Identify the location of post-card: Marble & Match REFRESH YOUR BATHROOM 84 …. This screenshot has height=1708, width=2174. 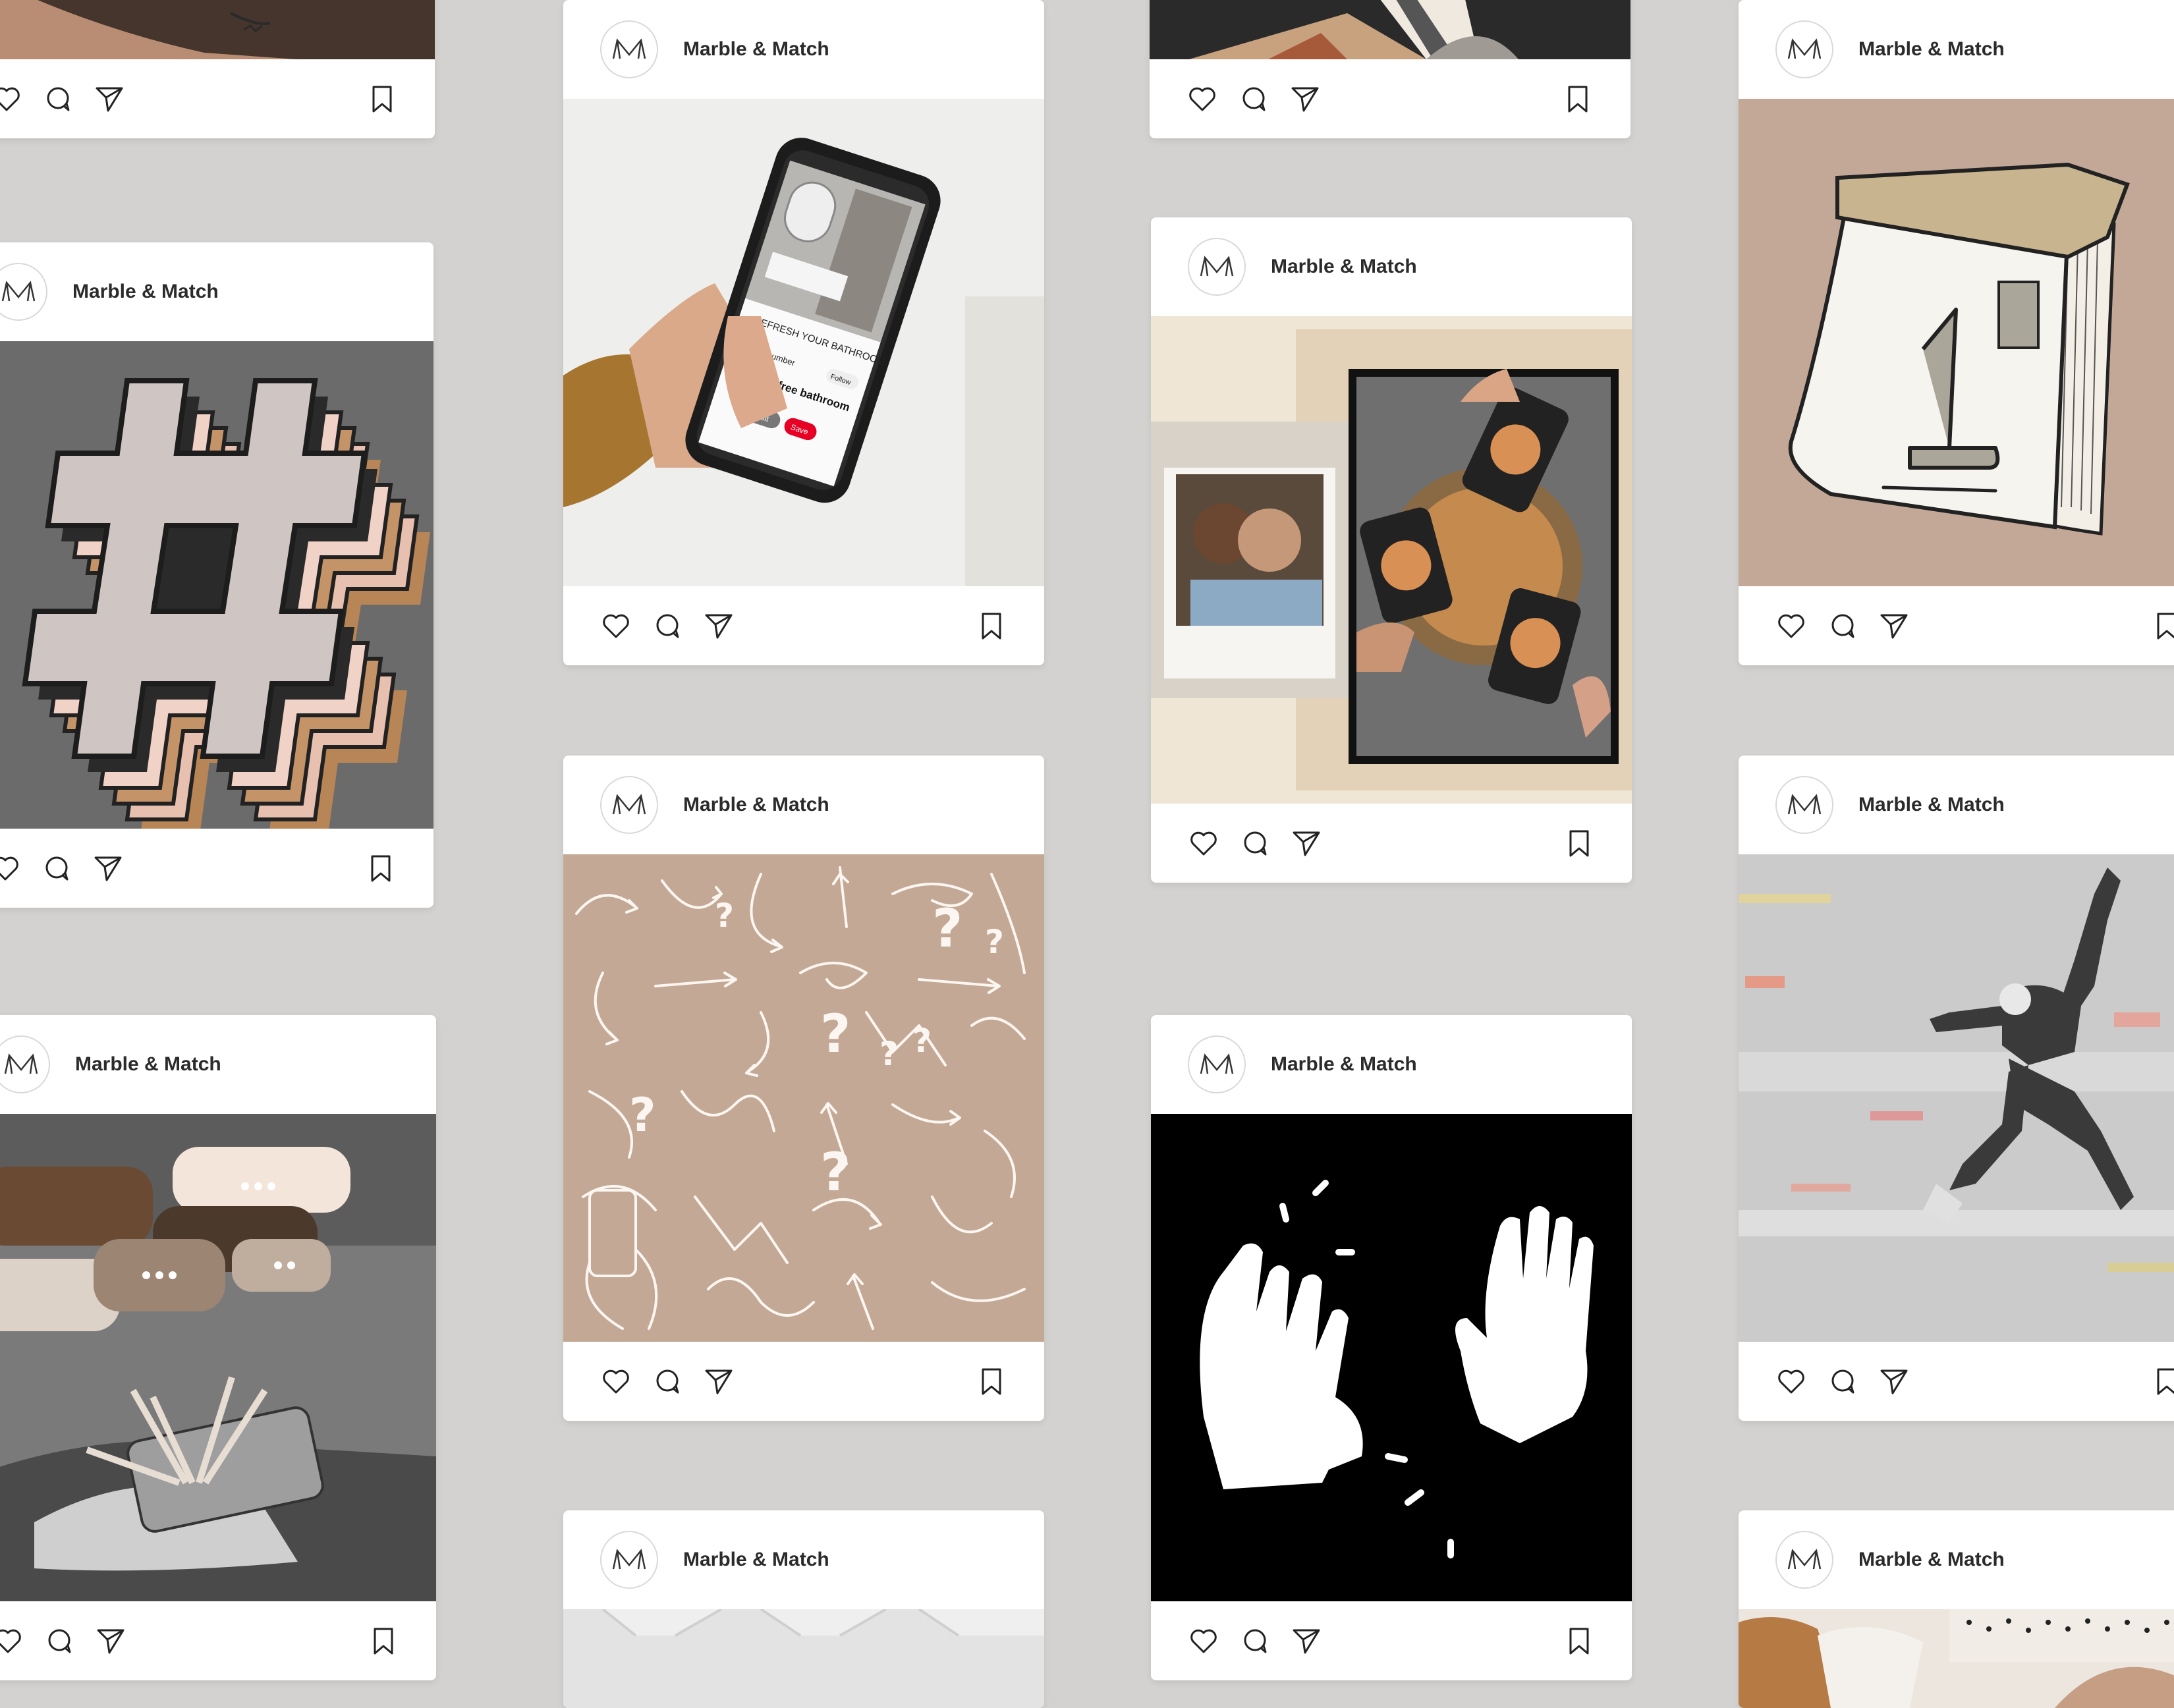
(803, 332).